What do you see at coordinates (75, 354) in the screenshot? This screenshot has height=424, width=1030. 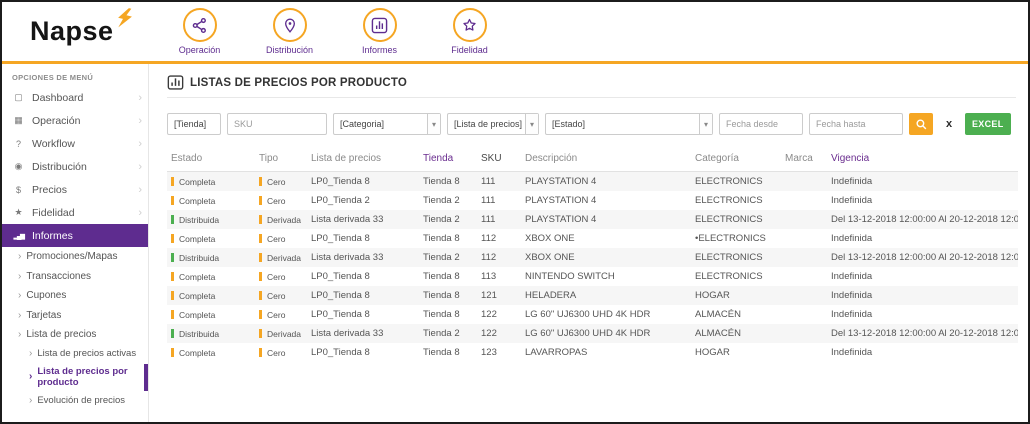 I see `sidebar-item-lista-de-precios-activas: › Lista de precios activas` at bounding box center [75, 354].